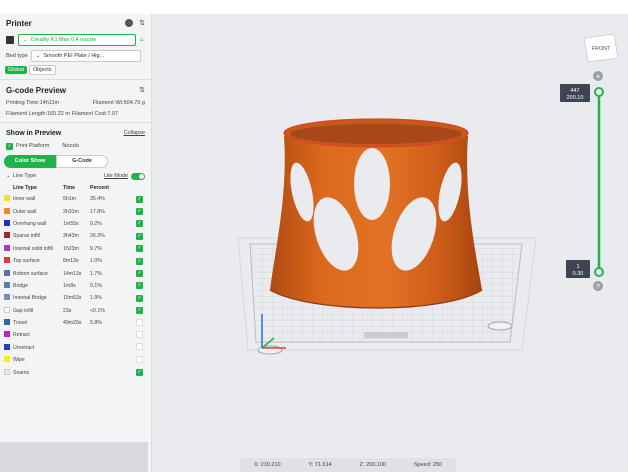  Describe the element at coordinates (376, 213) in the screenshot. I see `sliced-model` at that location.